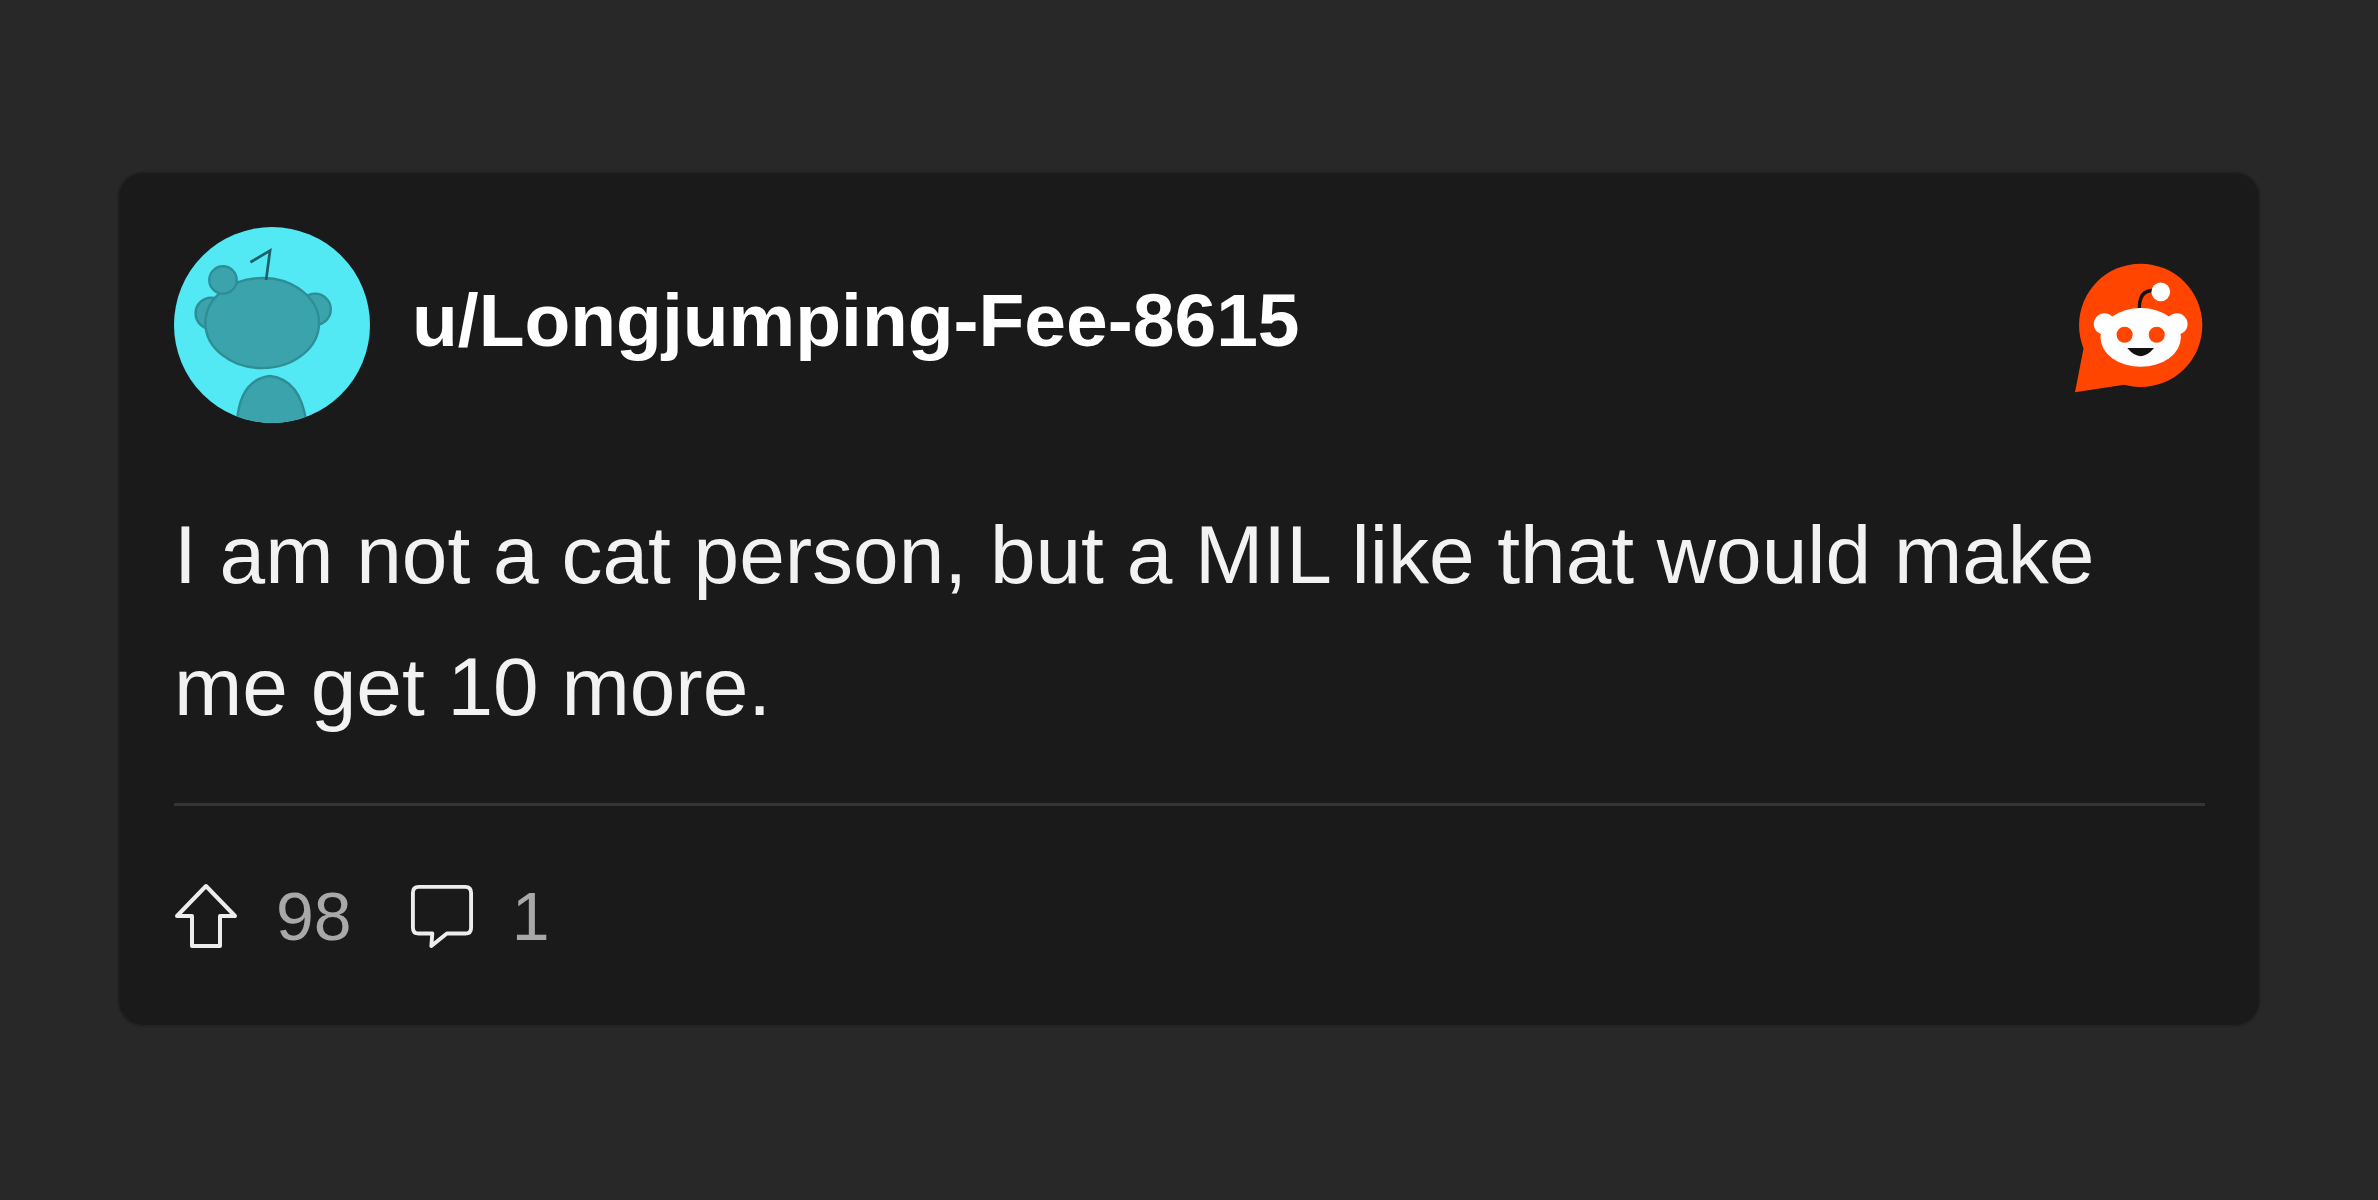 This screenshot has width=2378, height=1200. I want to click on comment-button: 1, so click(479, 916).